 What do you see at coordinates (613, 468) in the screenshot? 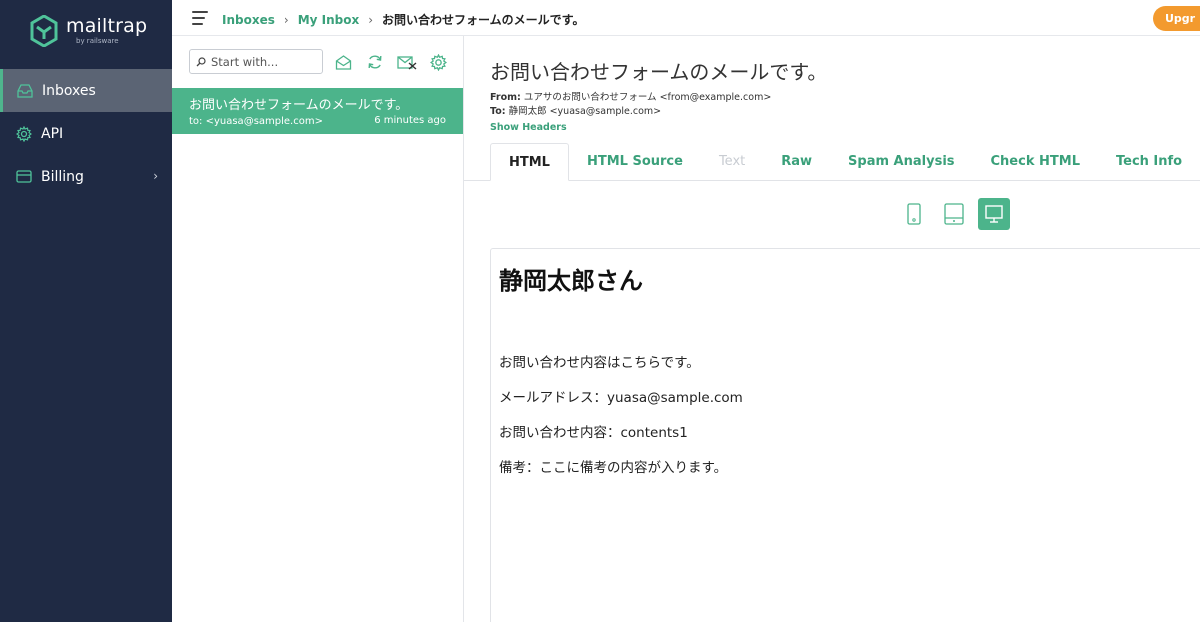
I see `email-line: 備考：ここに備考の内容が入ります。` at bounding box center [613, 468].